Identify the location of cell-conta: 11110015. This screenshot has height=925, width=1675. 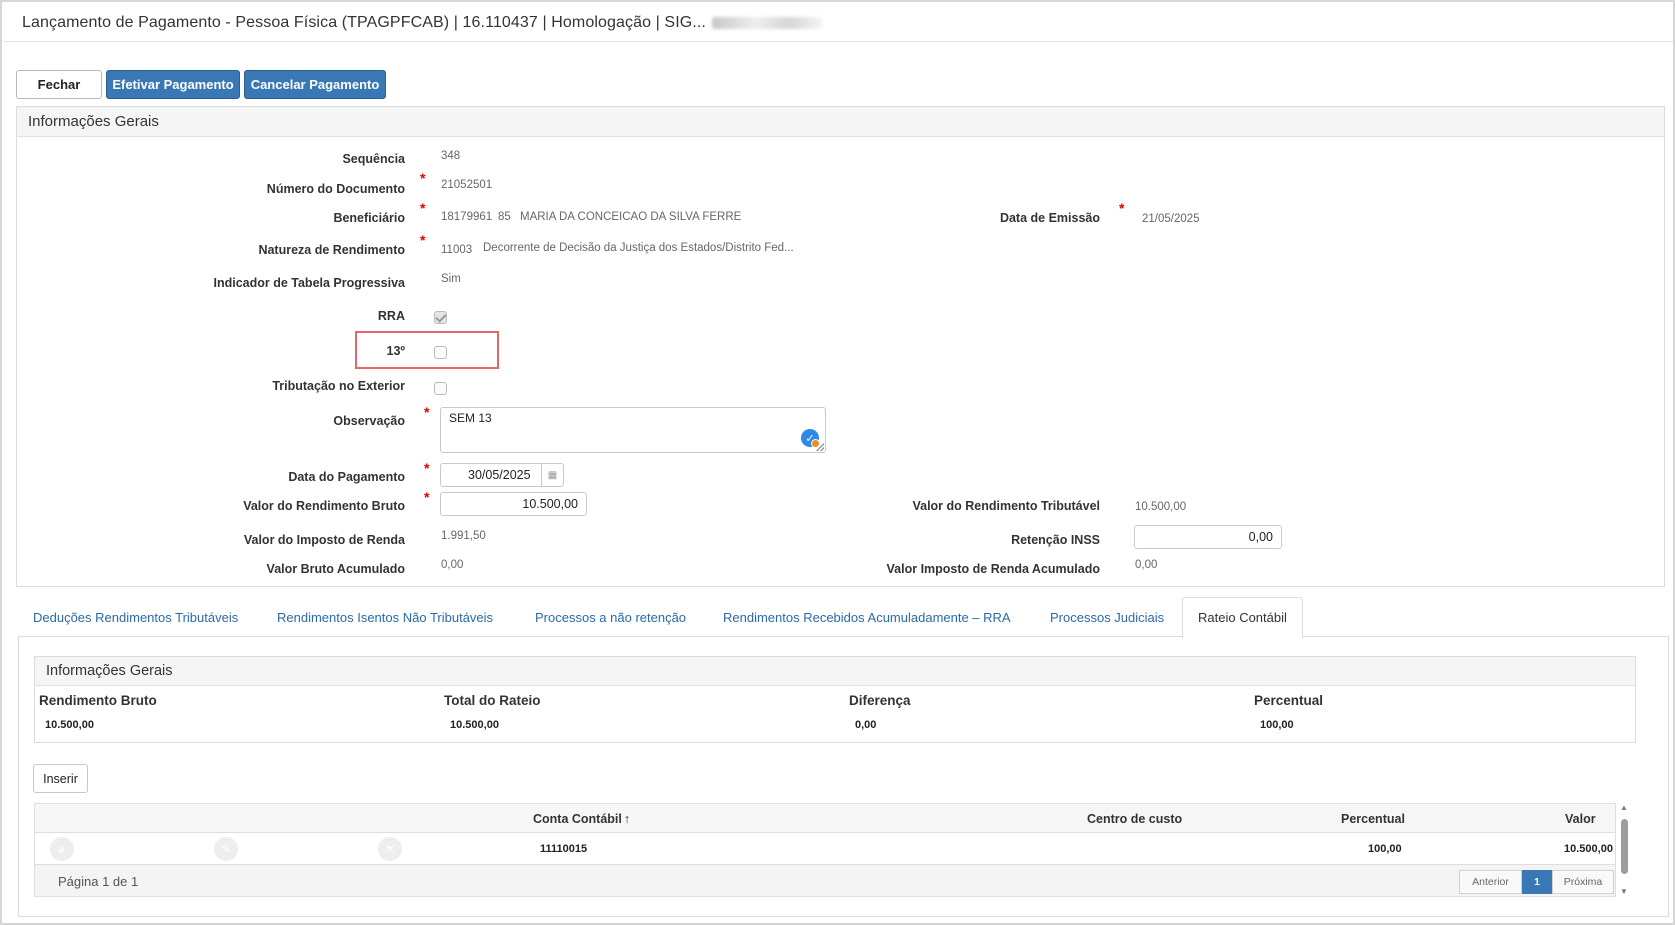
(564, 849).